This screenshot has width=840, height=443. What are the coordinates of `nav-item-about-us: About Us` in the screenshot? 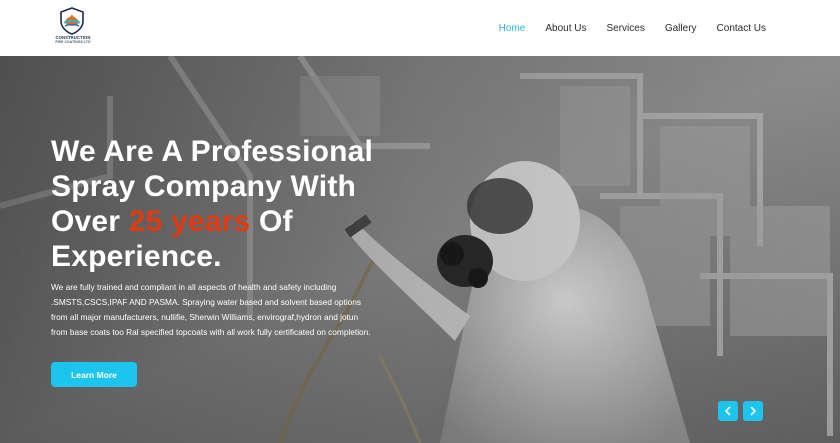 It's located at (565, 28).